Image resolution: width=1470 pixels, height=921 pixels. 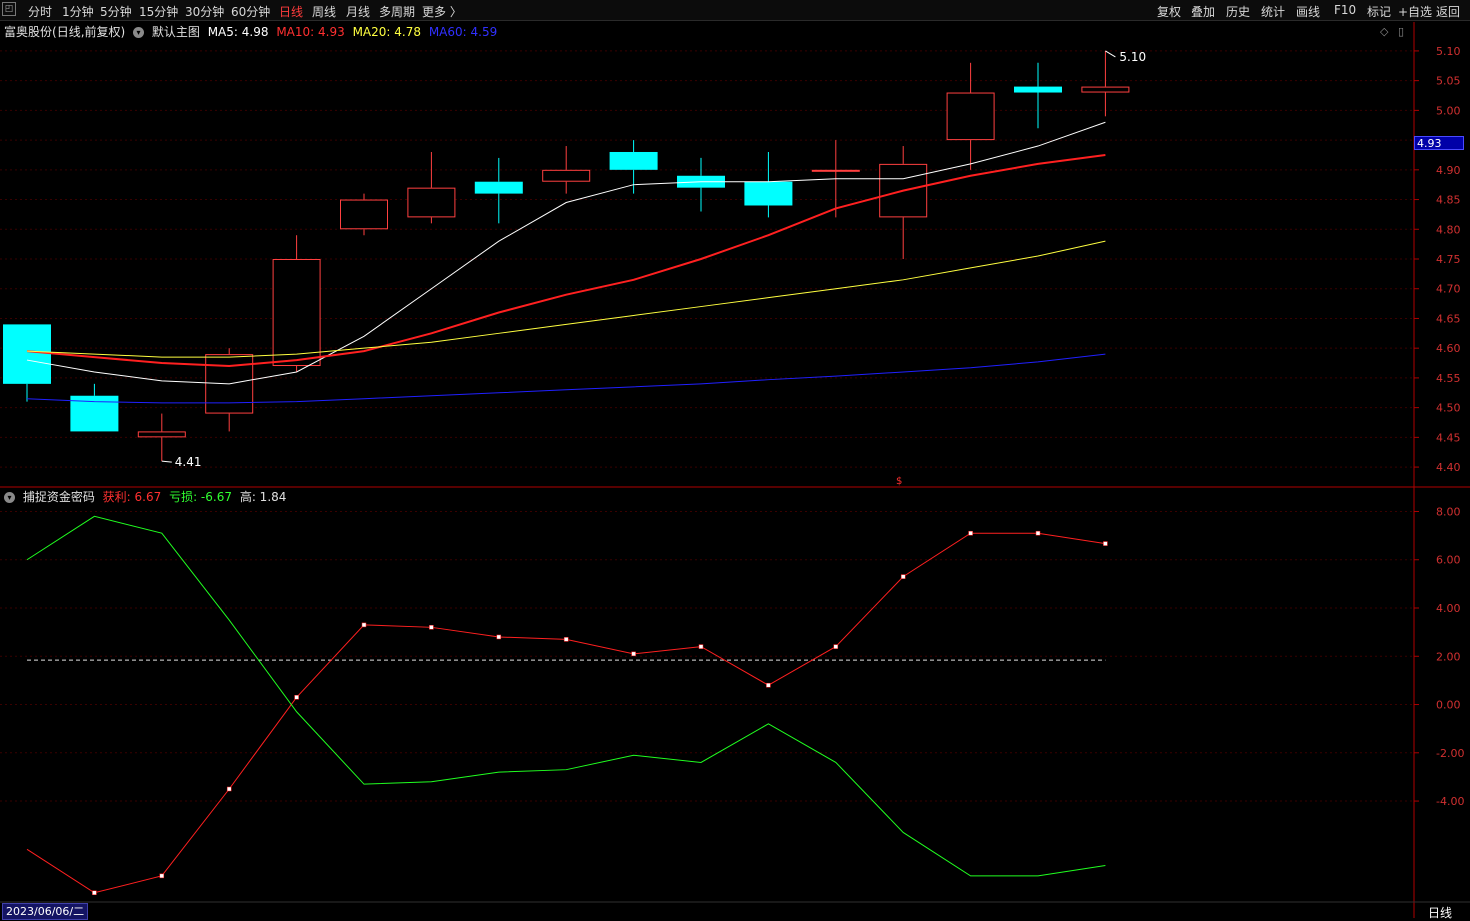 What do you see at coordinates (1448, 560) in the screenshot?
I see `indicator-tick-label: 6.00` at bounding box center [1448, 560].